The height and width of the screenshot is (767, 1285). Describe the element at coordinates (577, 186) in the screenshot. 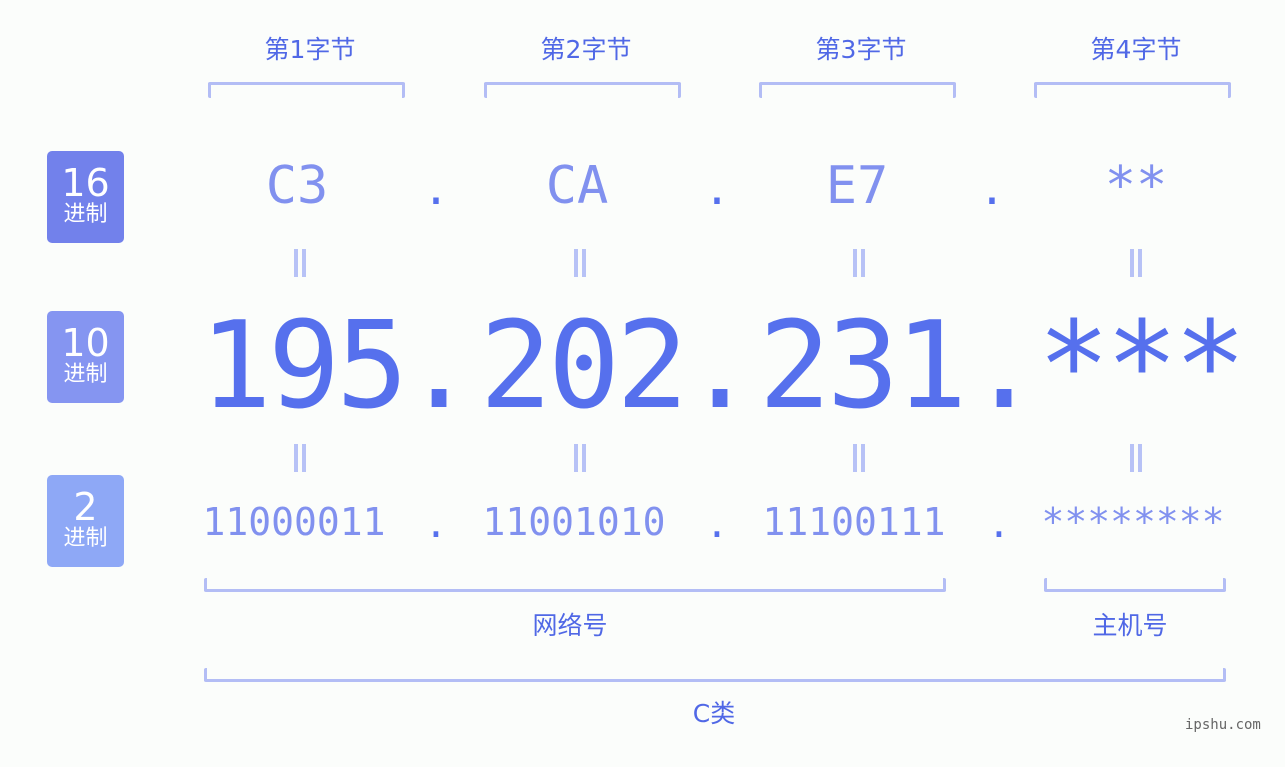

I see `hex-byte-2: CA` at that location.